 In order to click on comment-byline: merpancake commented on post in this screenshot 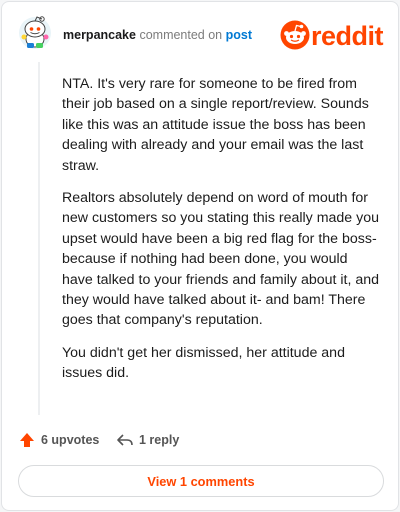, I will do `click(157, 35)`.